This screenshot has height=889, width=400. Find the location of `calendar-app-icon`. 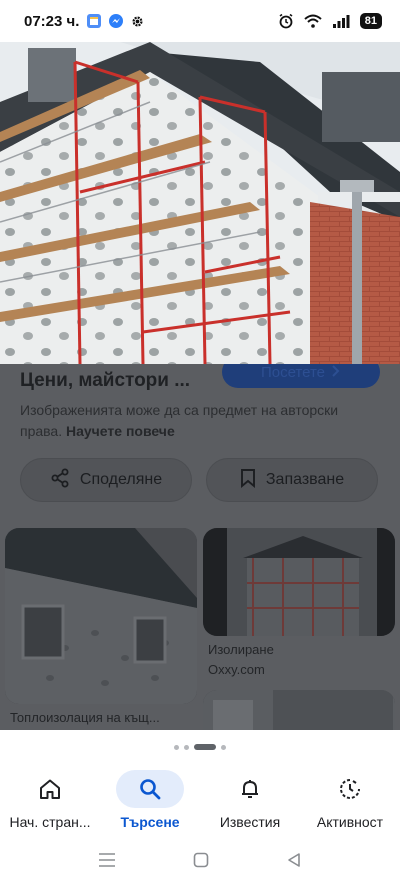

calendar-app-icon is located at coordinates (94, 21).